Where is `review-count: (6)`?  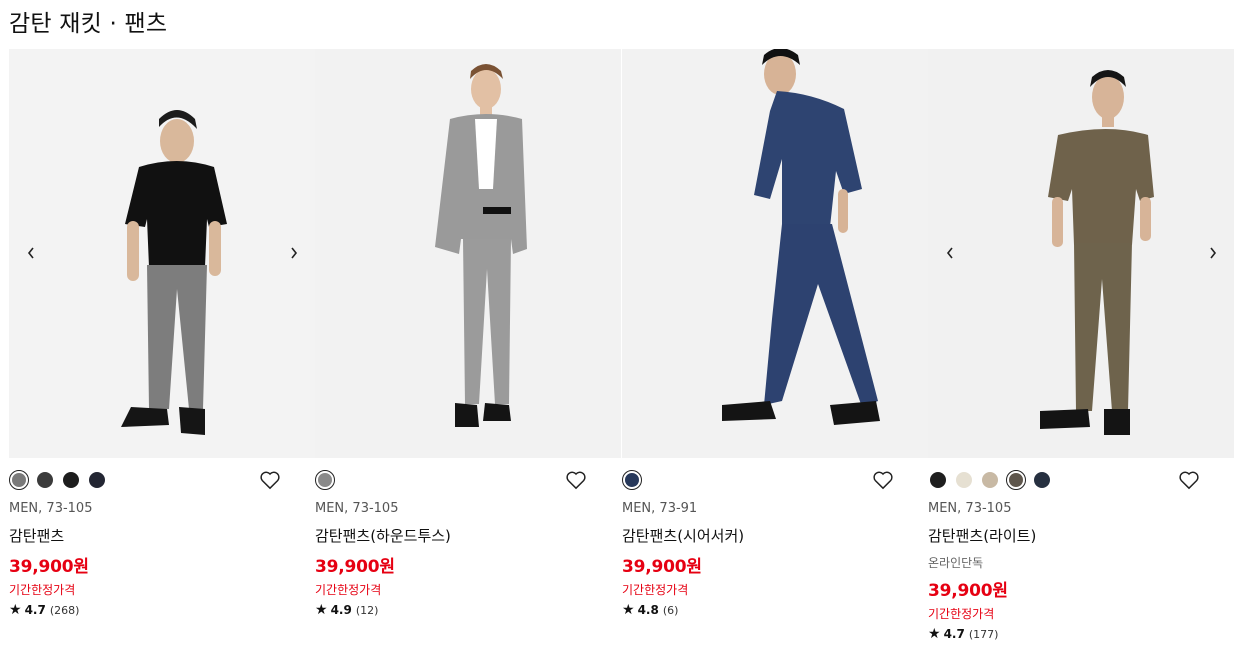 review-count: (6) is located at coordinates (670, 610).